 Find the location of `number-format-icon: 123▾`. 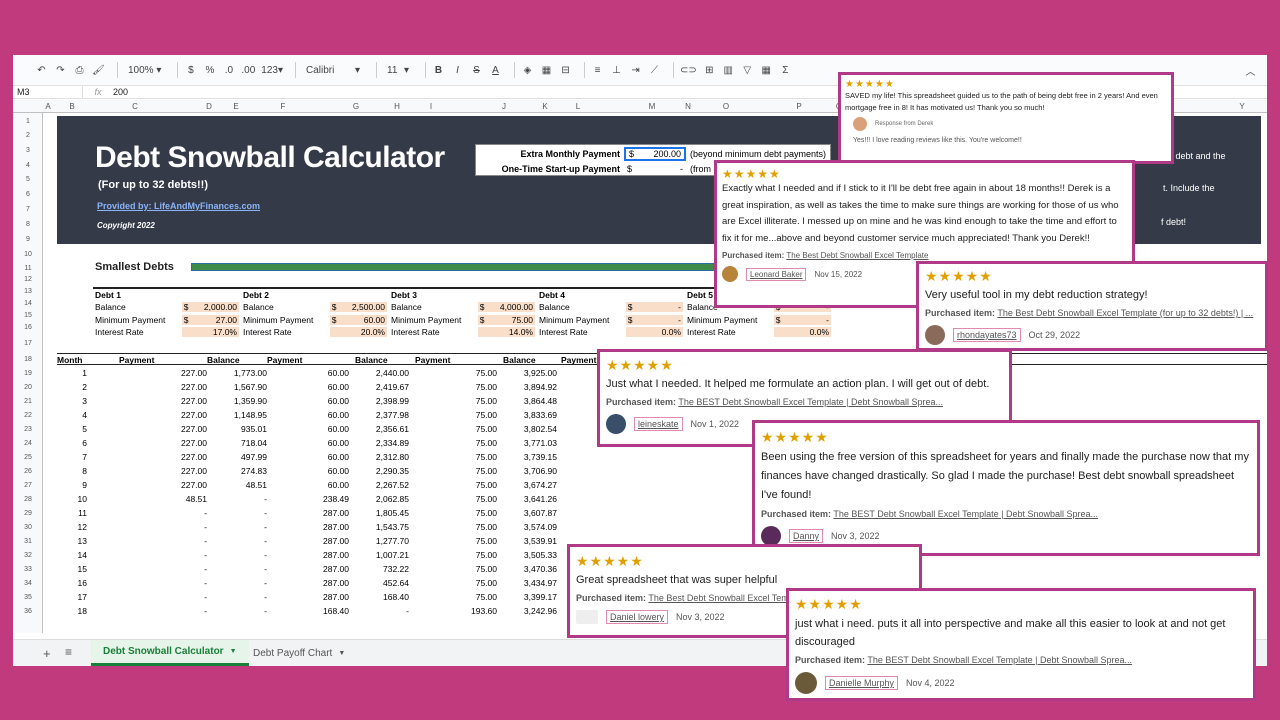

number-format-icon: 123▾ is located at coordinates (272, 70).